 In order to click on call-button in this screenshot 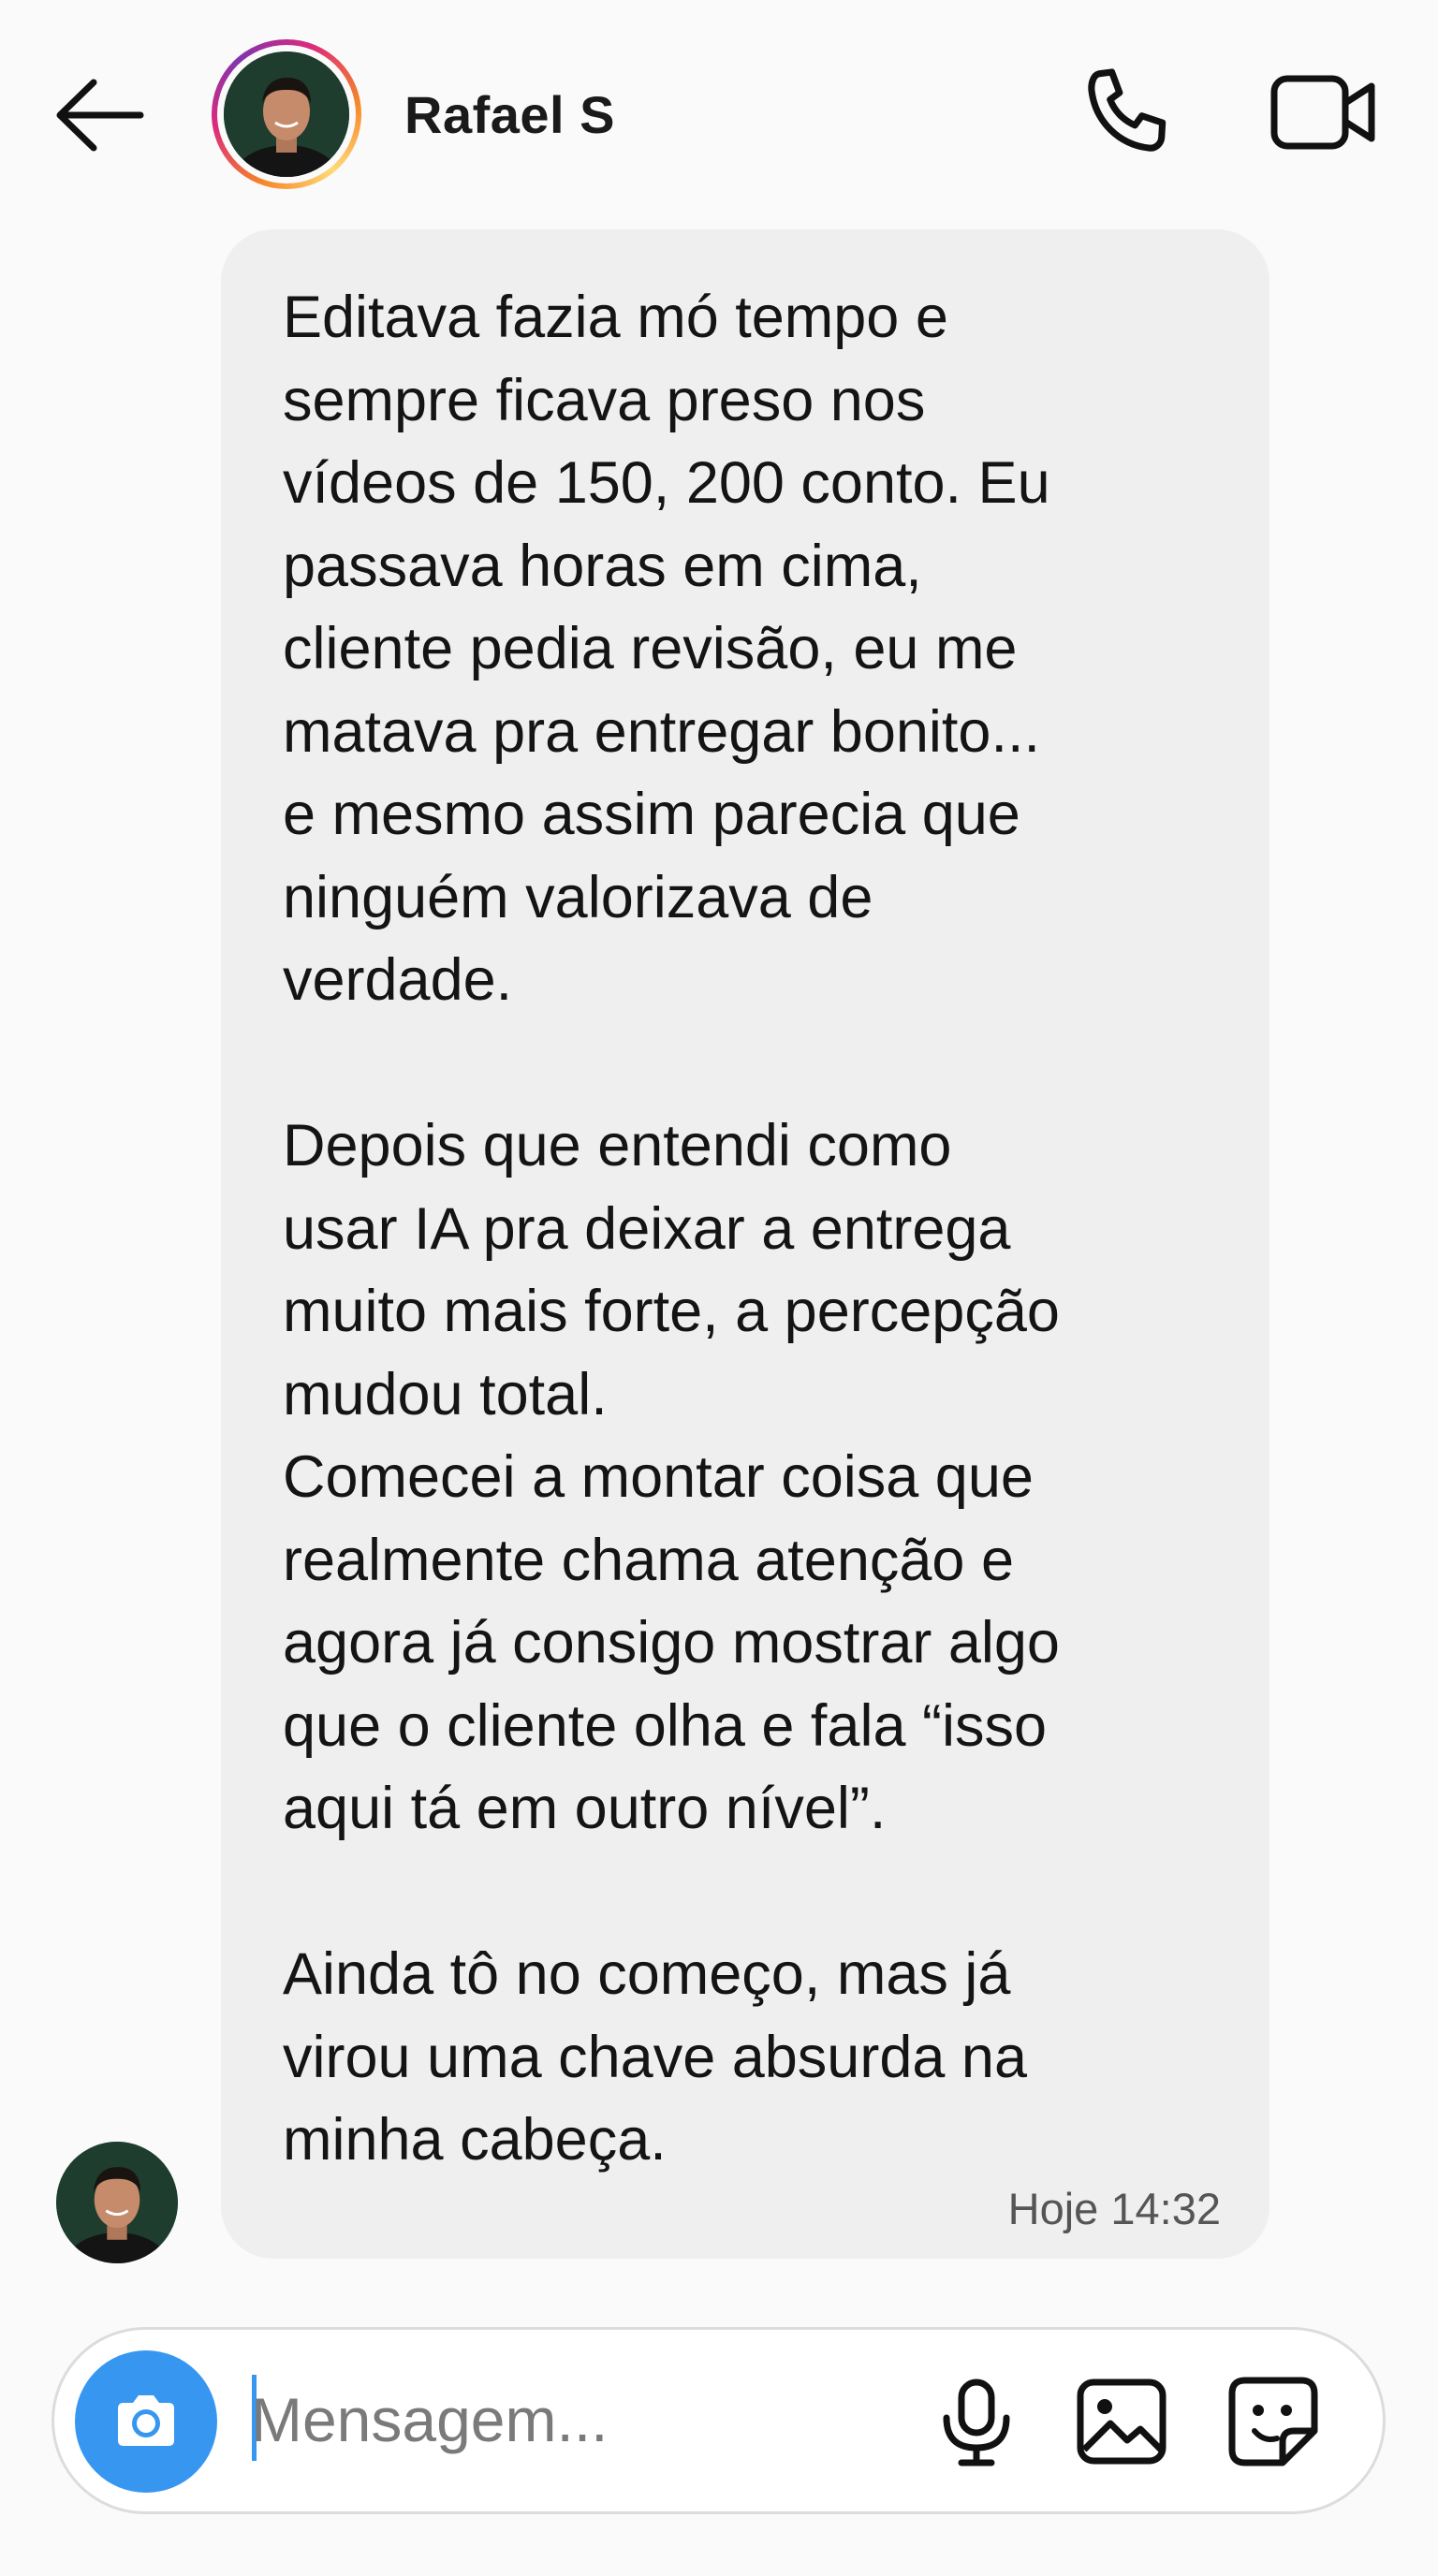, I will do `click(1128, 113)`.